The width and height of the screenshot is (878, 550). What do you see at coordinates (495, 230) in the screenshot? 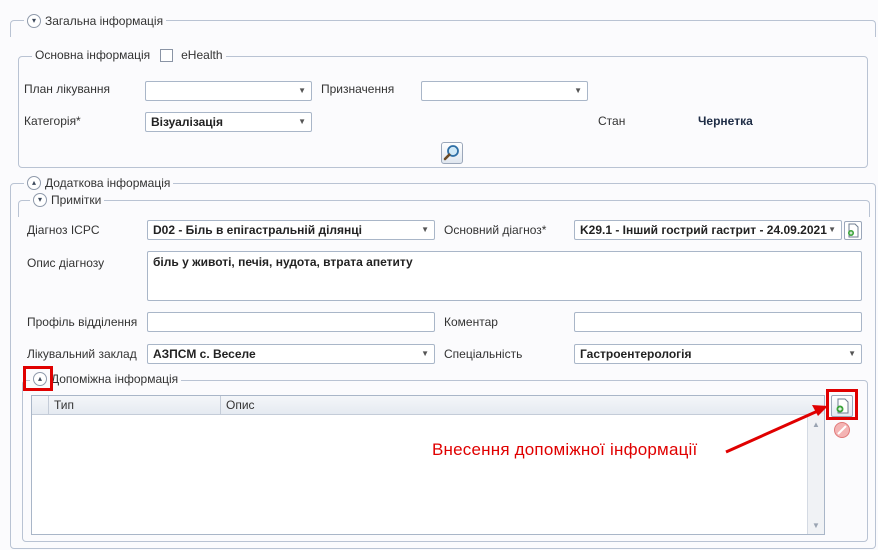
I see `main-diagnosis-label: Основний діагноз*` at bounding box center [495, 230].